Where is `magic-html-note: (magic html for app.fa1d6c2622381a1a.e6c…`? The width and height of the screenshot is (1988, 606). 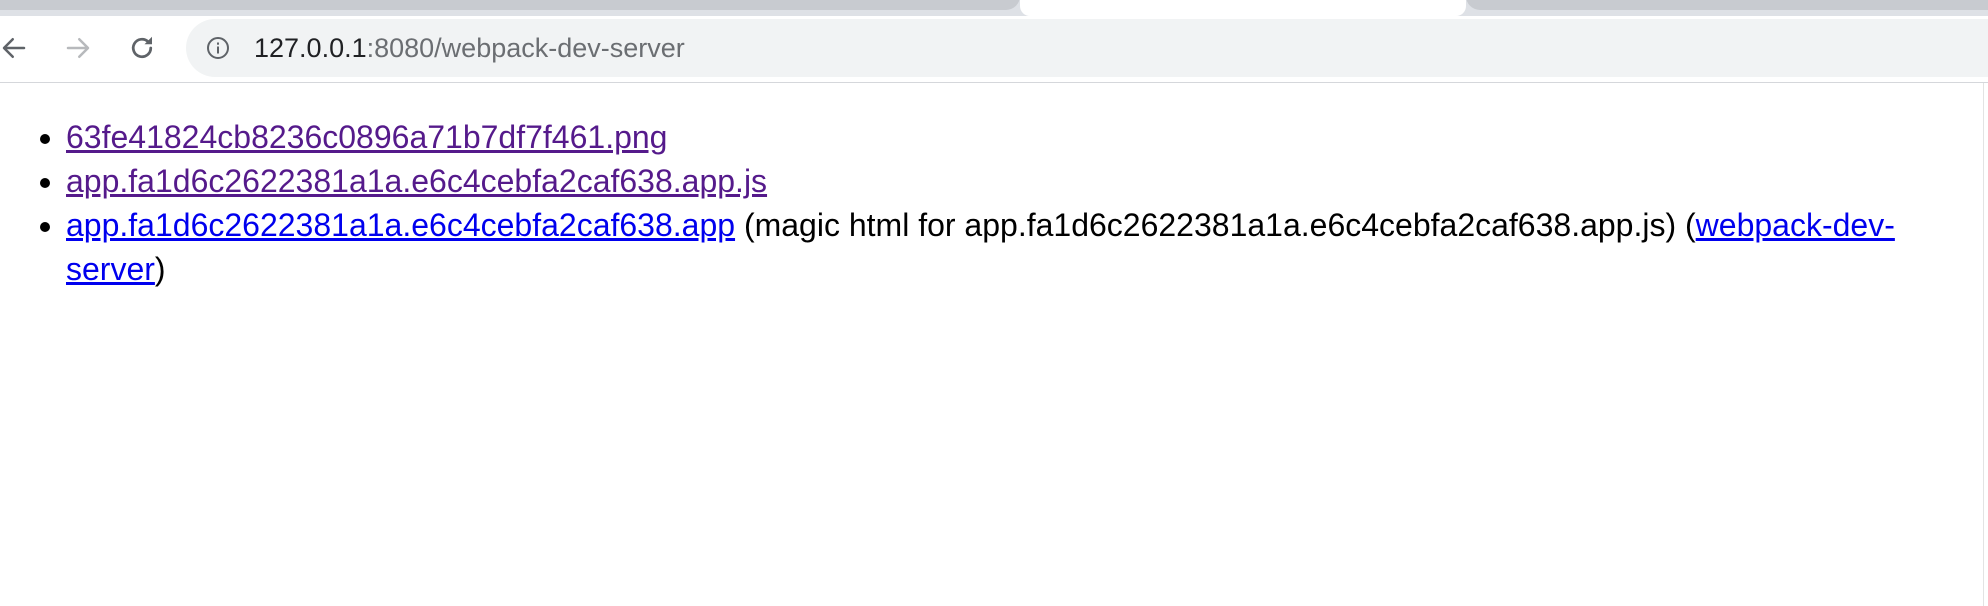
magic-html-note: (magic html for app.fa1d6c2622381a1a.e6c… is located at coordinates (1215, 225).